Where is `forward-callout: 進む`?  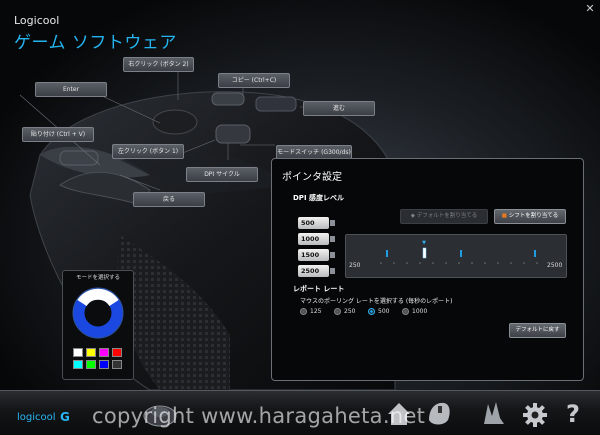 forward-callout: 進む is located at coordinates (339, 108).